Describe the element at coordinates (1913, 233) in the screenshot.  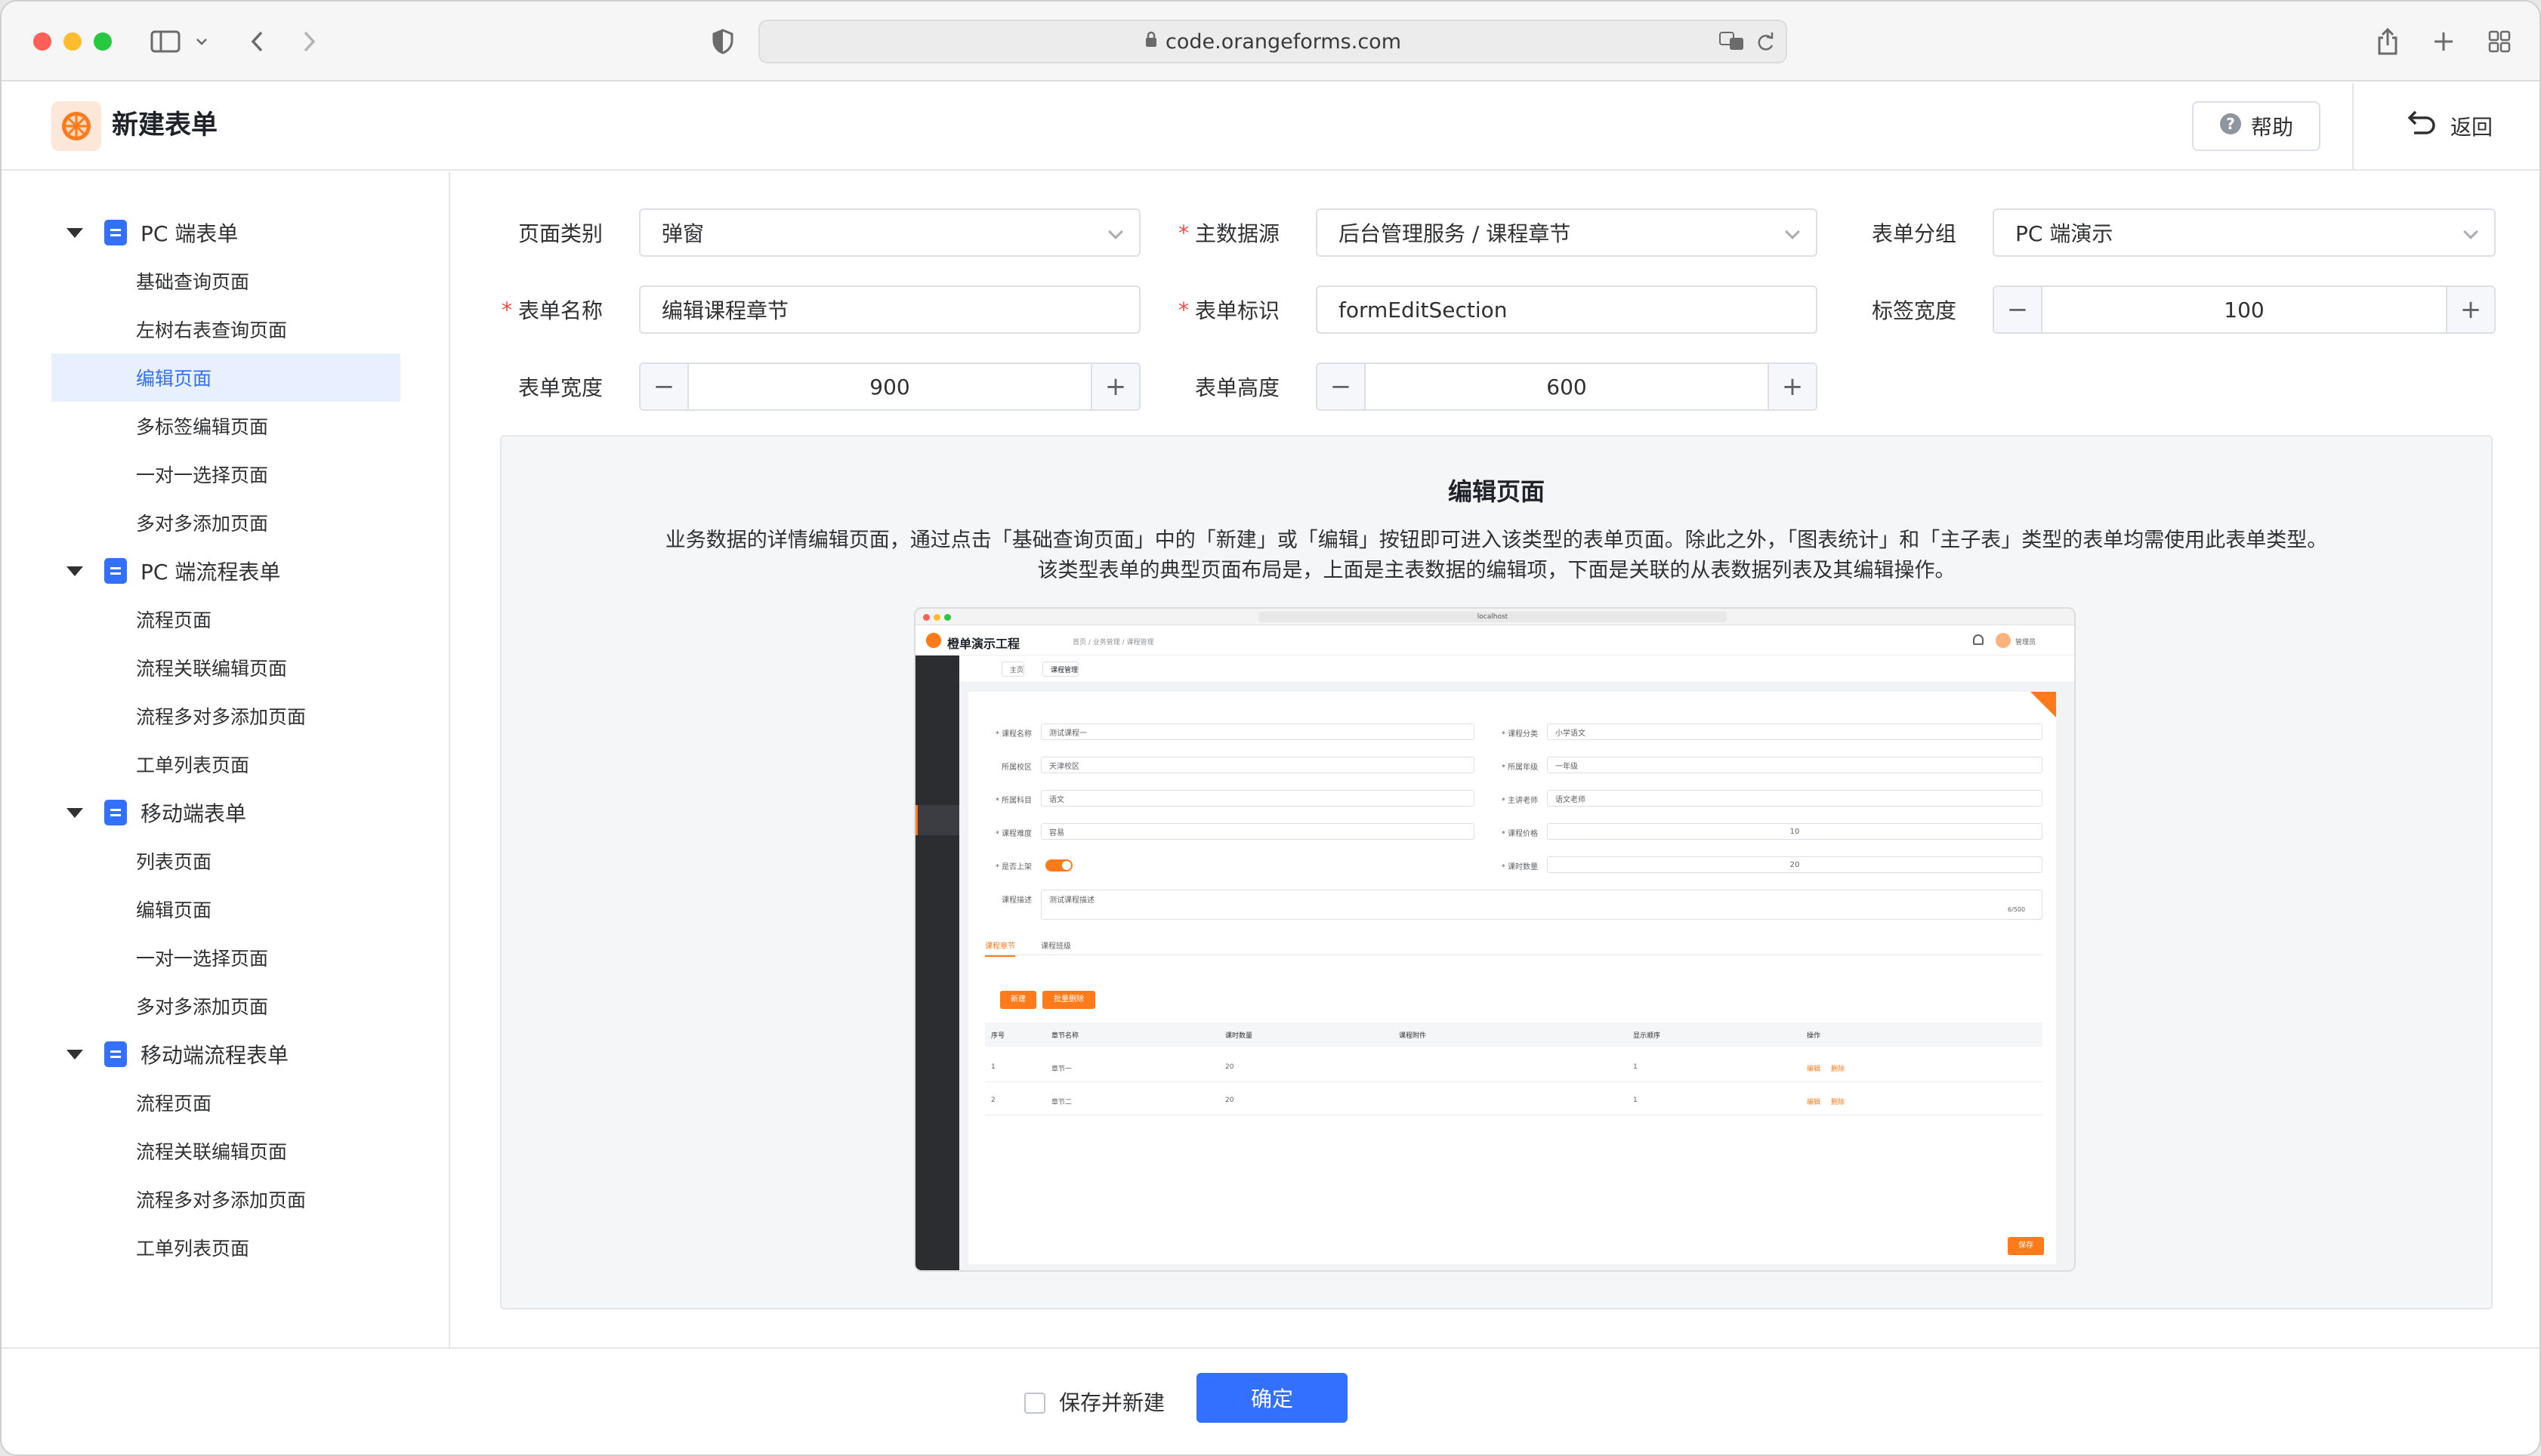
I see `form-group-label: 表单分组` at that location.